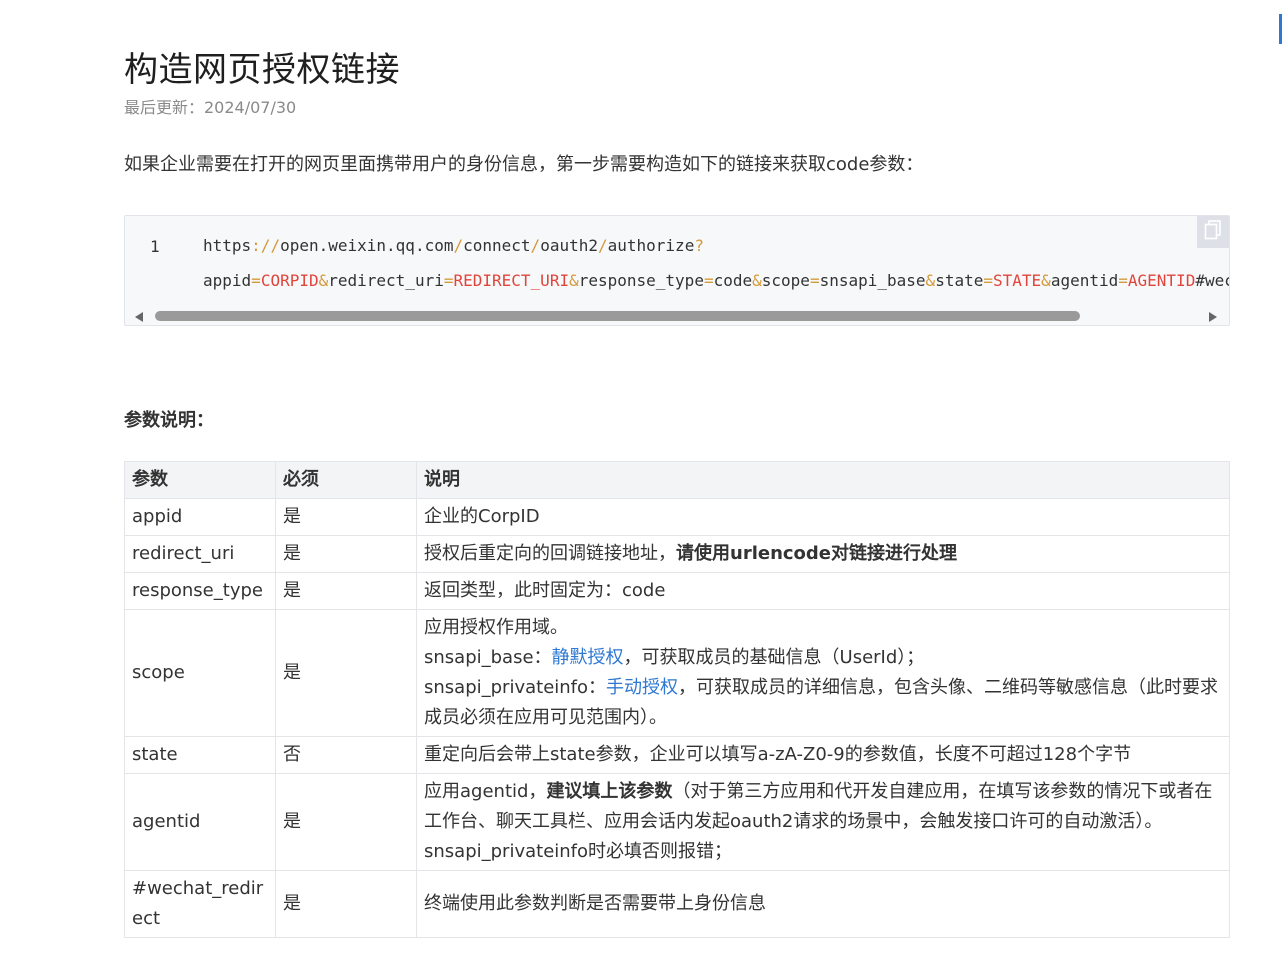 This screenshot has height=975, width=1282. Describe the element at coordinates (823, 904) in the screenshot. I see `param-description: 终端使用此参数判断是否需要带上身份信息` at that location.